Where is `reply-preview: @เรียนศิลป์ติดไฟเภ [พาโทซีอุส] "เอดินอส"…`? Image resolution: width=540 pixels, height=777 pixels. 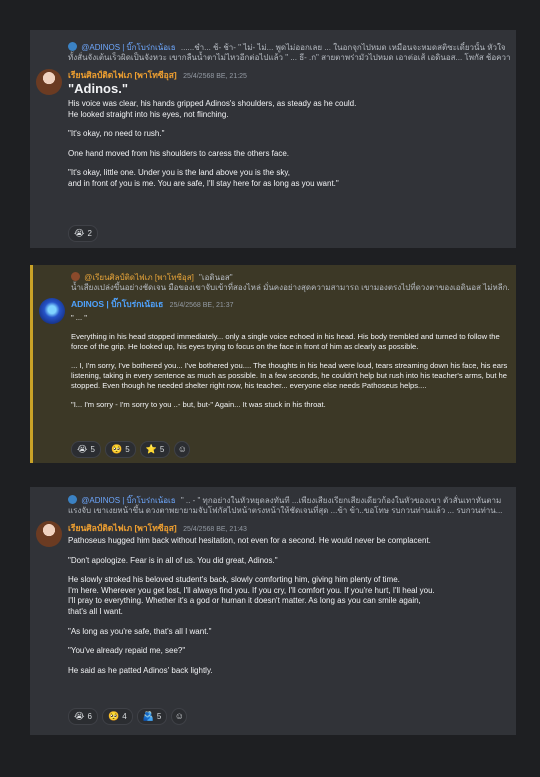
reply-preview: @เรียนศิลป์ติดไฟเภ [พาโทซีอุส] "เอดินอส"… is located at coordinates (290, 282).